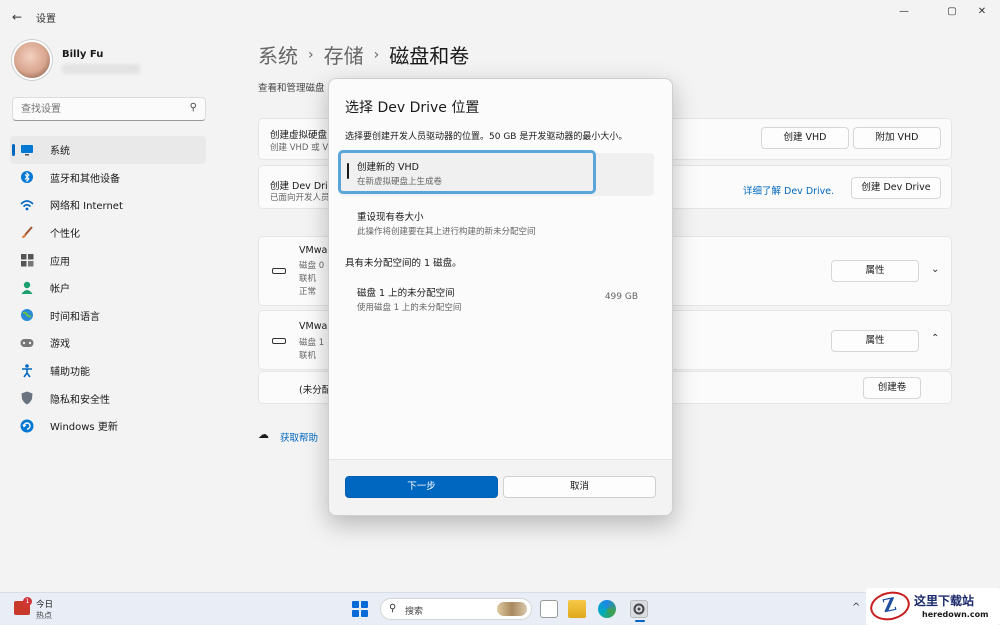 This screenshot has width=1000, height=625. I want to click on sidebar-item-label: 个性化, so click(65, 235).